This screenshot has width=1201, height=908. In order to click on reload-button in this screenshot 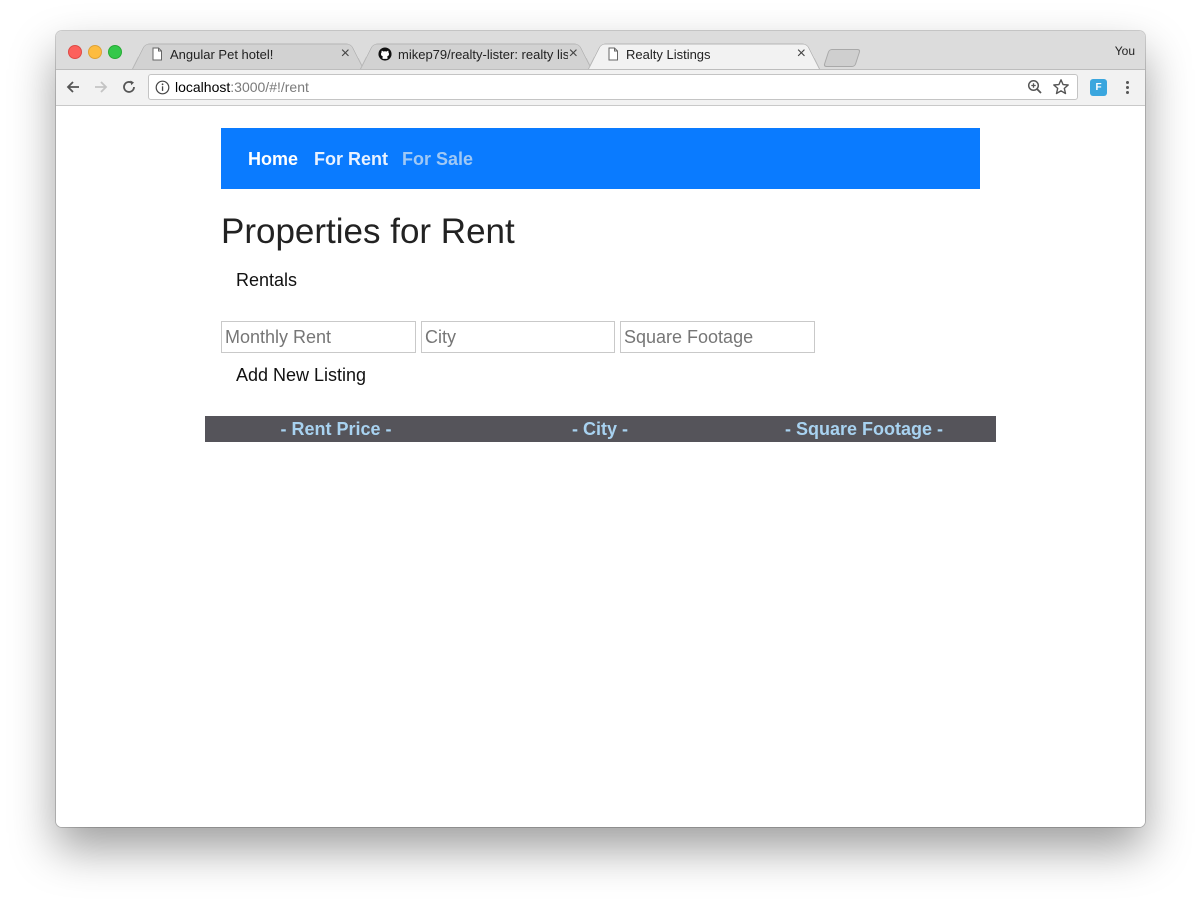, I will do `click(129, 87)`.